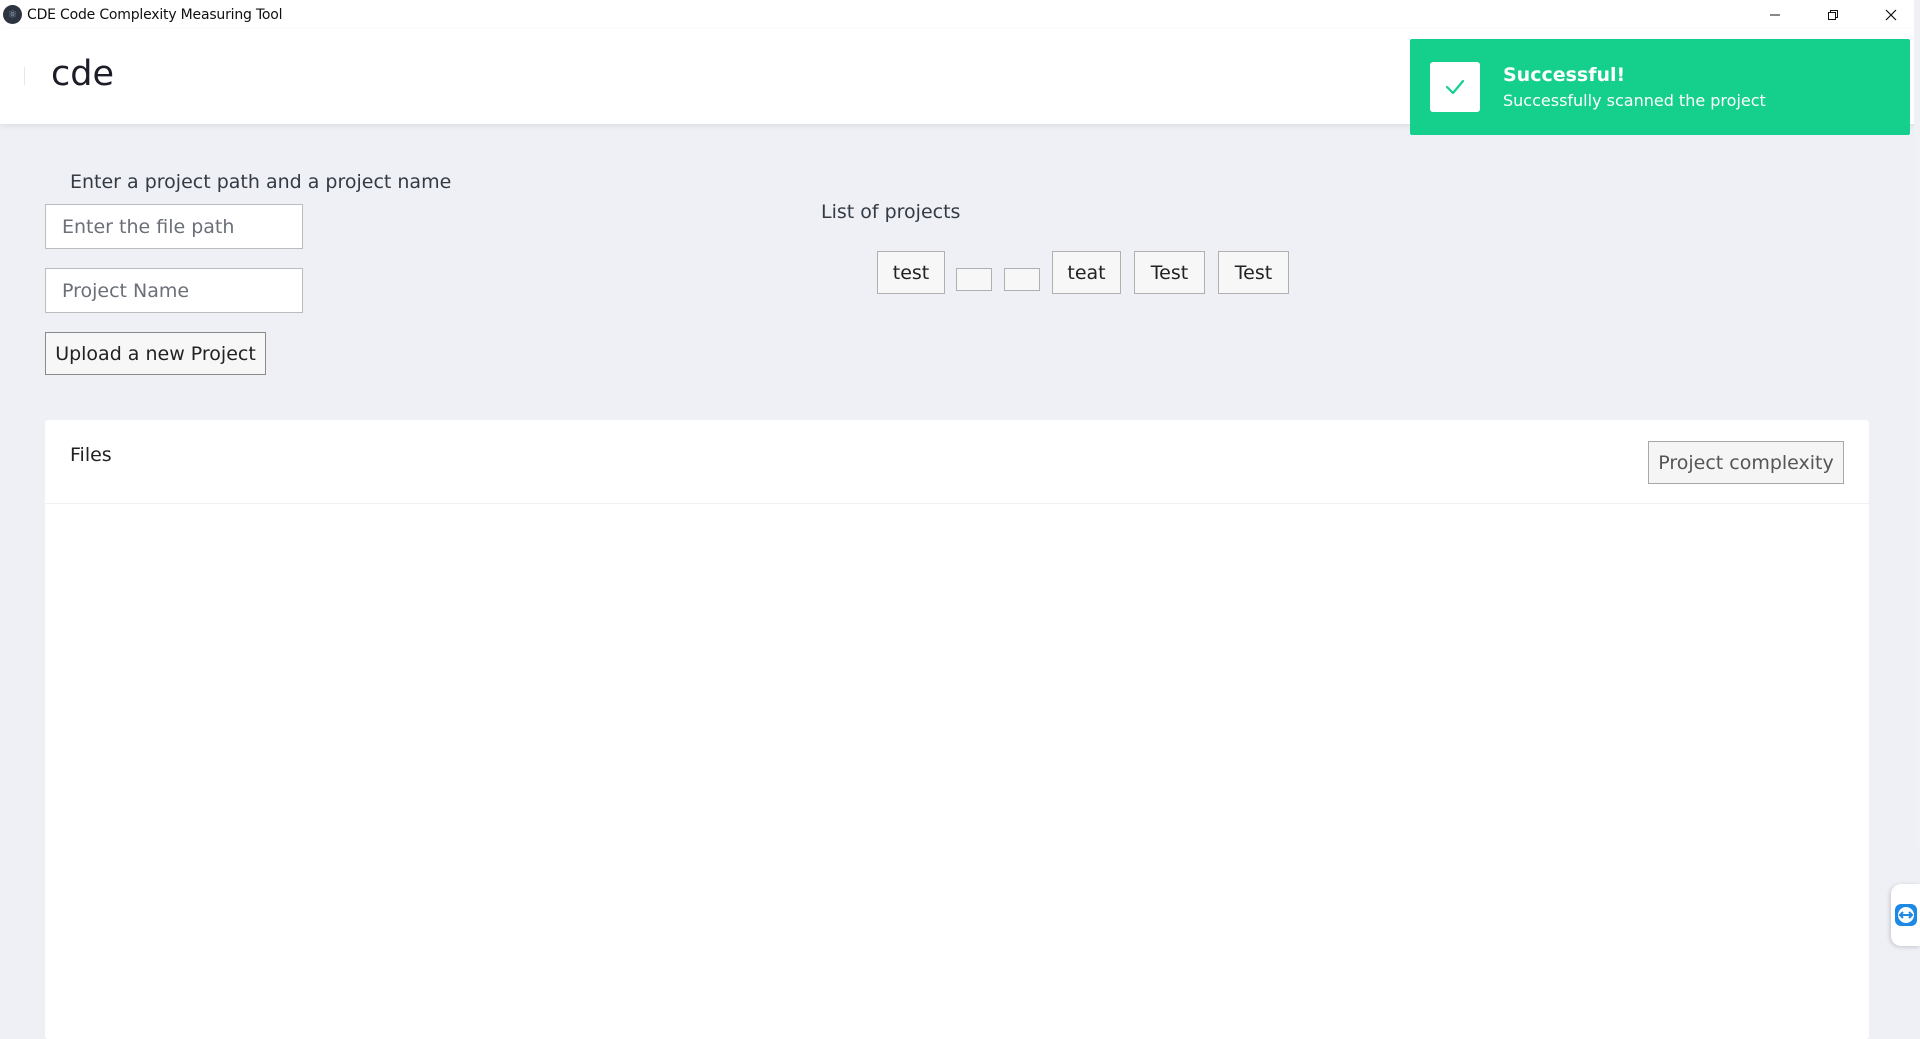  I want to click on restore-icon, so click(1833, 14).